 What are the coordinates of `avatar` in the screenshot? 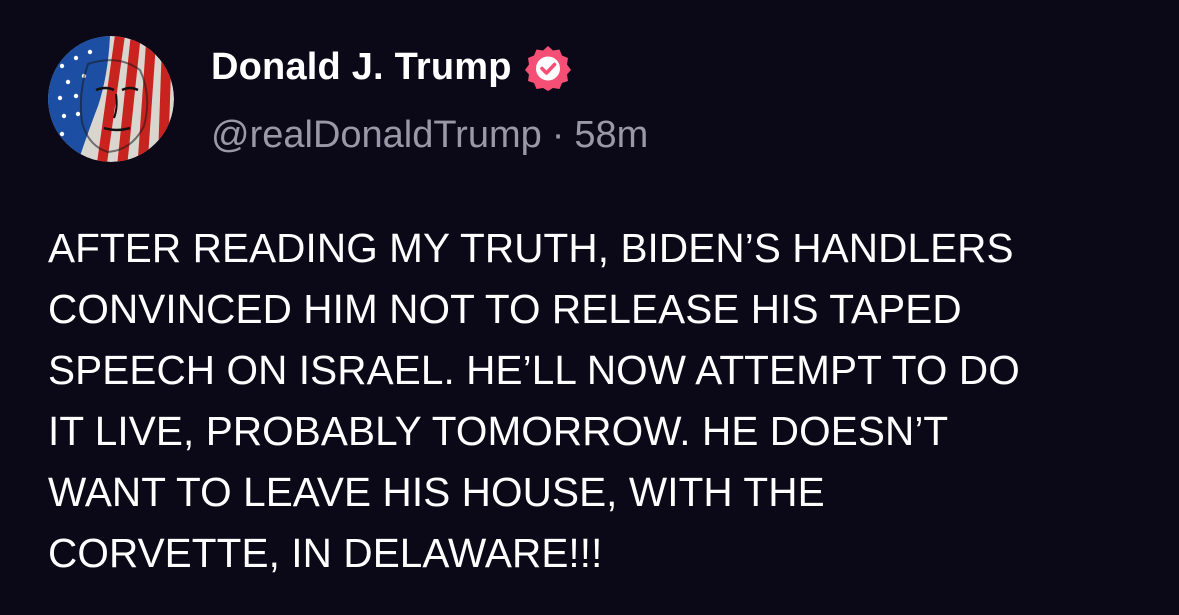 It's located at (111, 99).